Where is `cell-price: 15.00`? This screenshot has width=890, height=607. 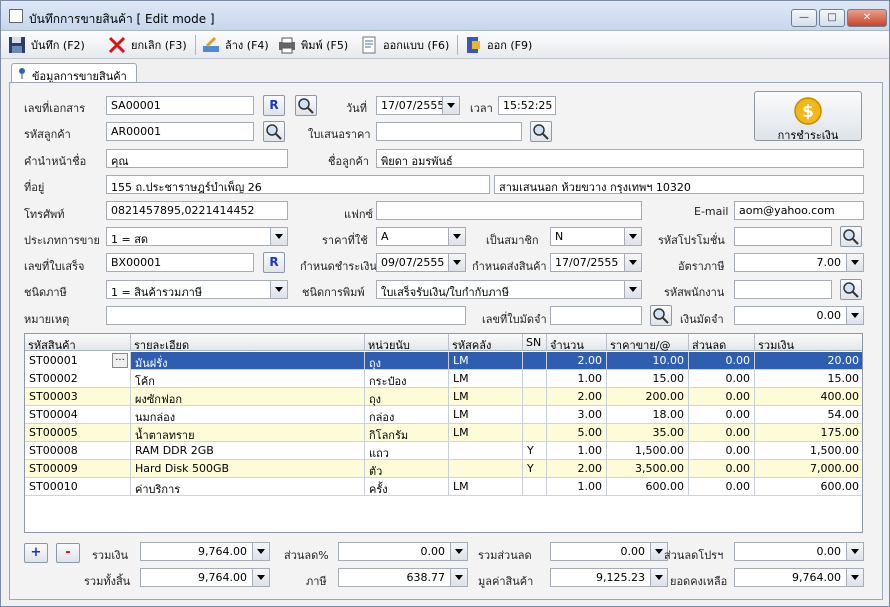 cell-price: 15.00 is located at coordinates (648, 379).